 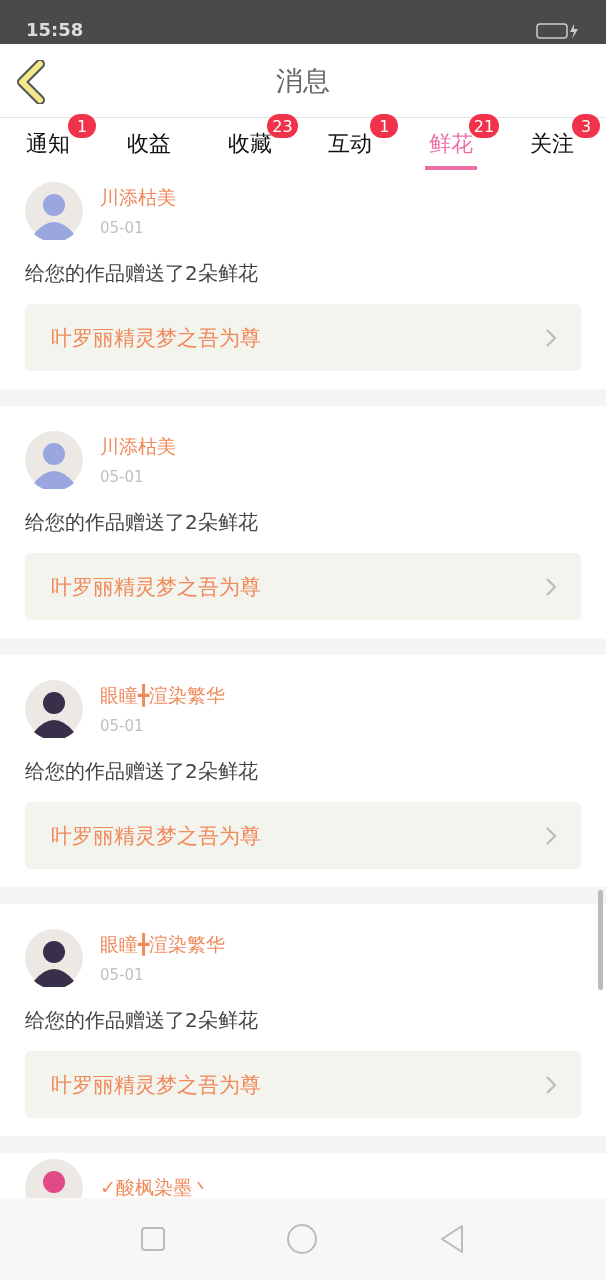 What do you see at coordinates (303, 80) in the screenshot?
I see `page-title: 消息` at bounding box center [303, 80].